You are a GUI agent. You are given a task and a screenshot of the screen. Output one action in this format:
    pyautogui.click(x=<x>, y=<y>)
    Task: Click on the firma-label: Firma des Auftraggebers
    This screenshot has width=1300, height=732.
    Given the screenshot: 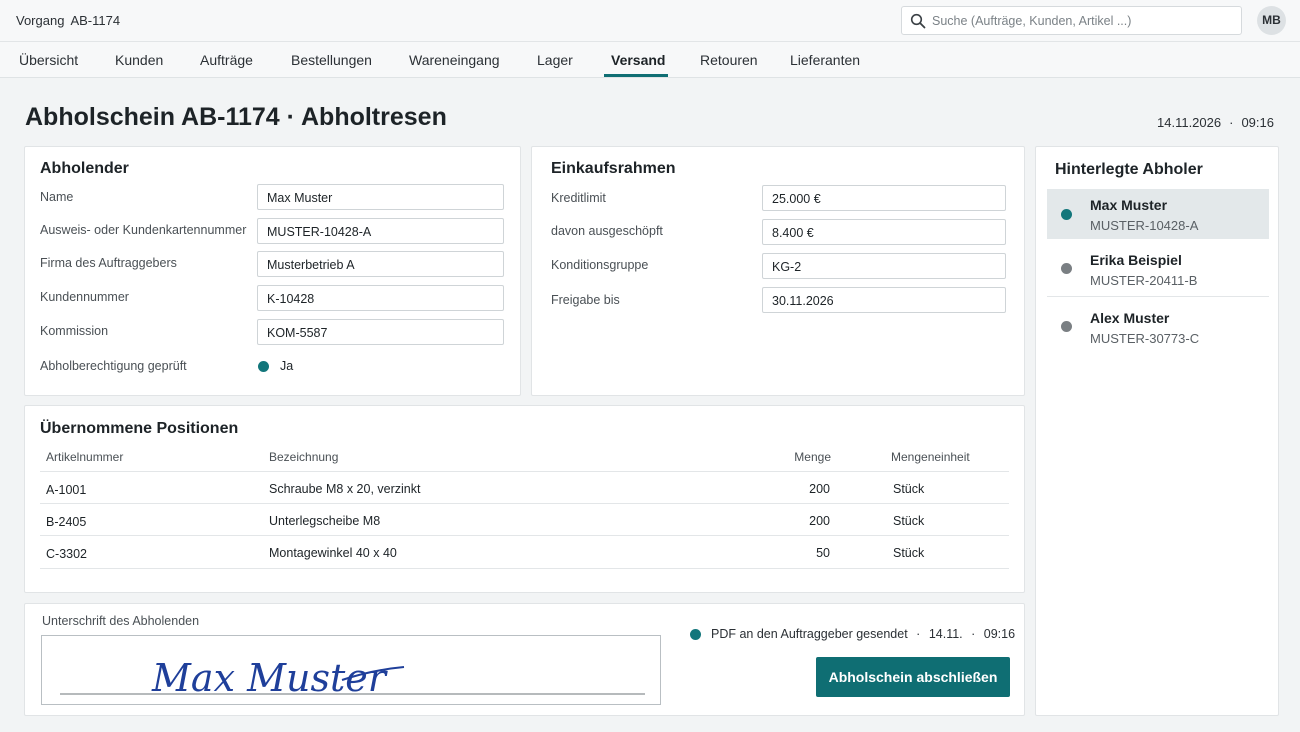 What is the action you would take?
    pyautogui.click(x=108, y=263)
    